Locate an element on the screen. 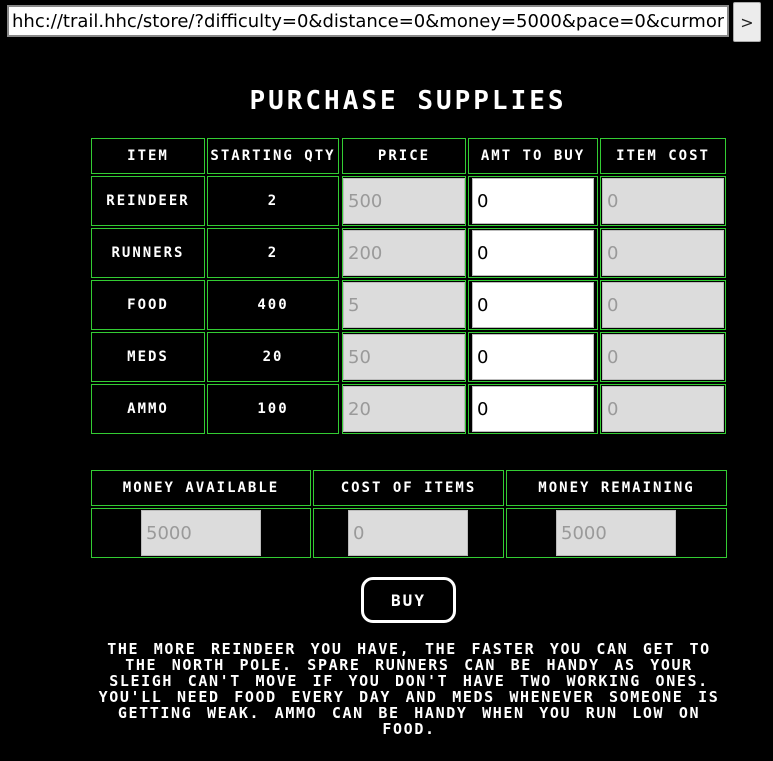 The height and width of the screenshot is (761, 773). cost-of-items-field is located at coordinates (408, 533).